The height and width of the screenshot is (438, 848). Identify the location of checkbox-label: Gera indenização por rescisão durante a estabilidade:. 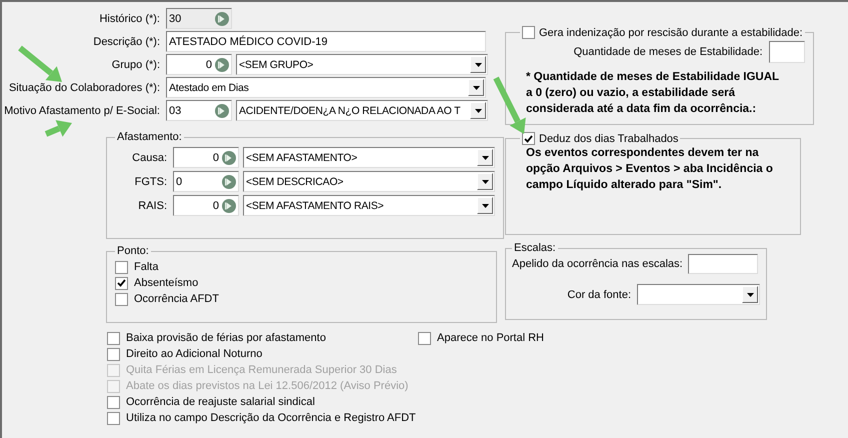
(671, 32).